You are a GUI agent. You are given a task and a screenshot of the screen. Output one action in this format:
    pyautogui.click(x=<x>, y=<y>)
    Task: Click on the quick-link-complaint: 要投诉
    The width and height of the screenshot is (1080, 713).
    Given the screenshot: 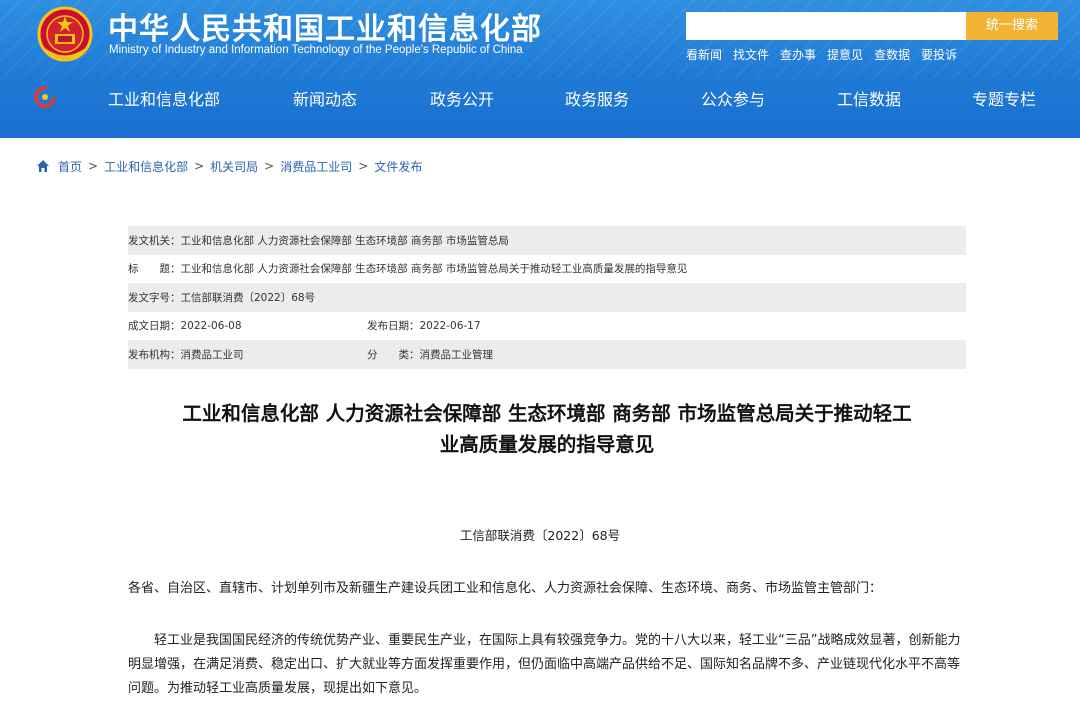 What is the action you would take?
    pyautogui.click(x=939, y=55)
    